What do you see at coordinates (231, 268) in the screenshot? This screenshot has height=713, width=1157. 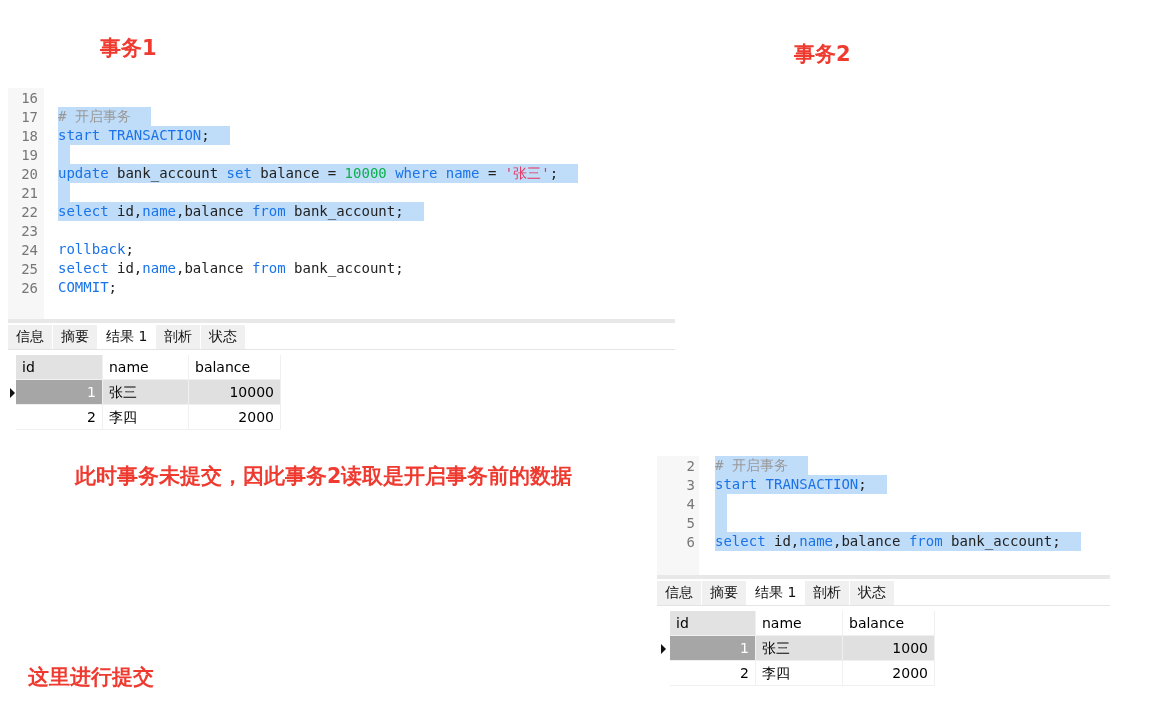 I see `code-line: select id,name,balance from bank_account;` at bounding box center [231, 268].